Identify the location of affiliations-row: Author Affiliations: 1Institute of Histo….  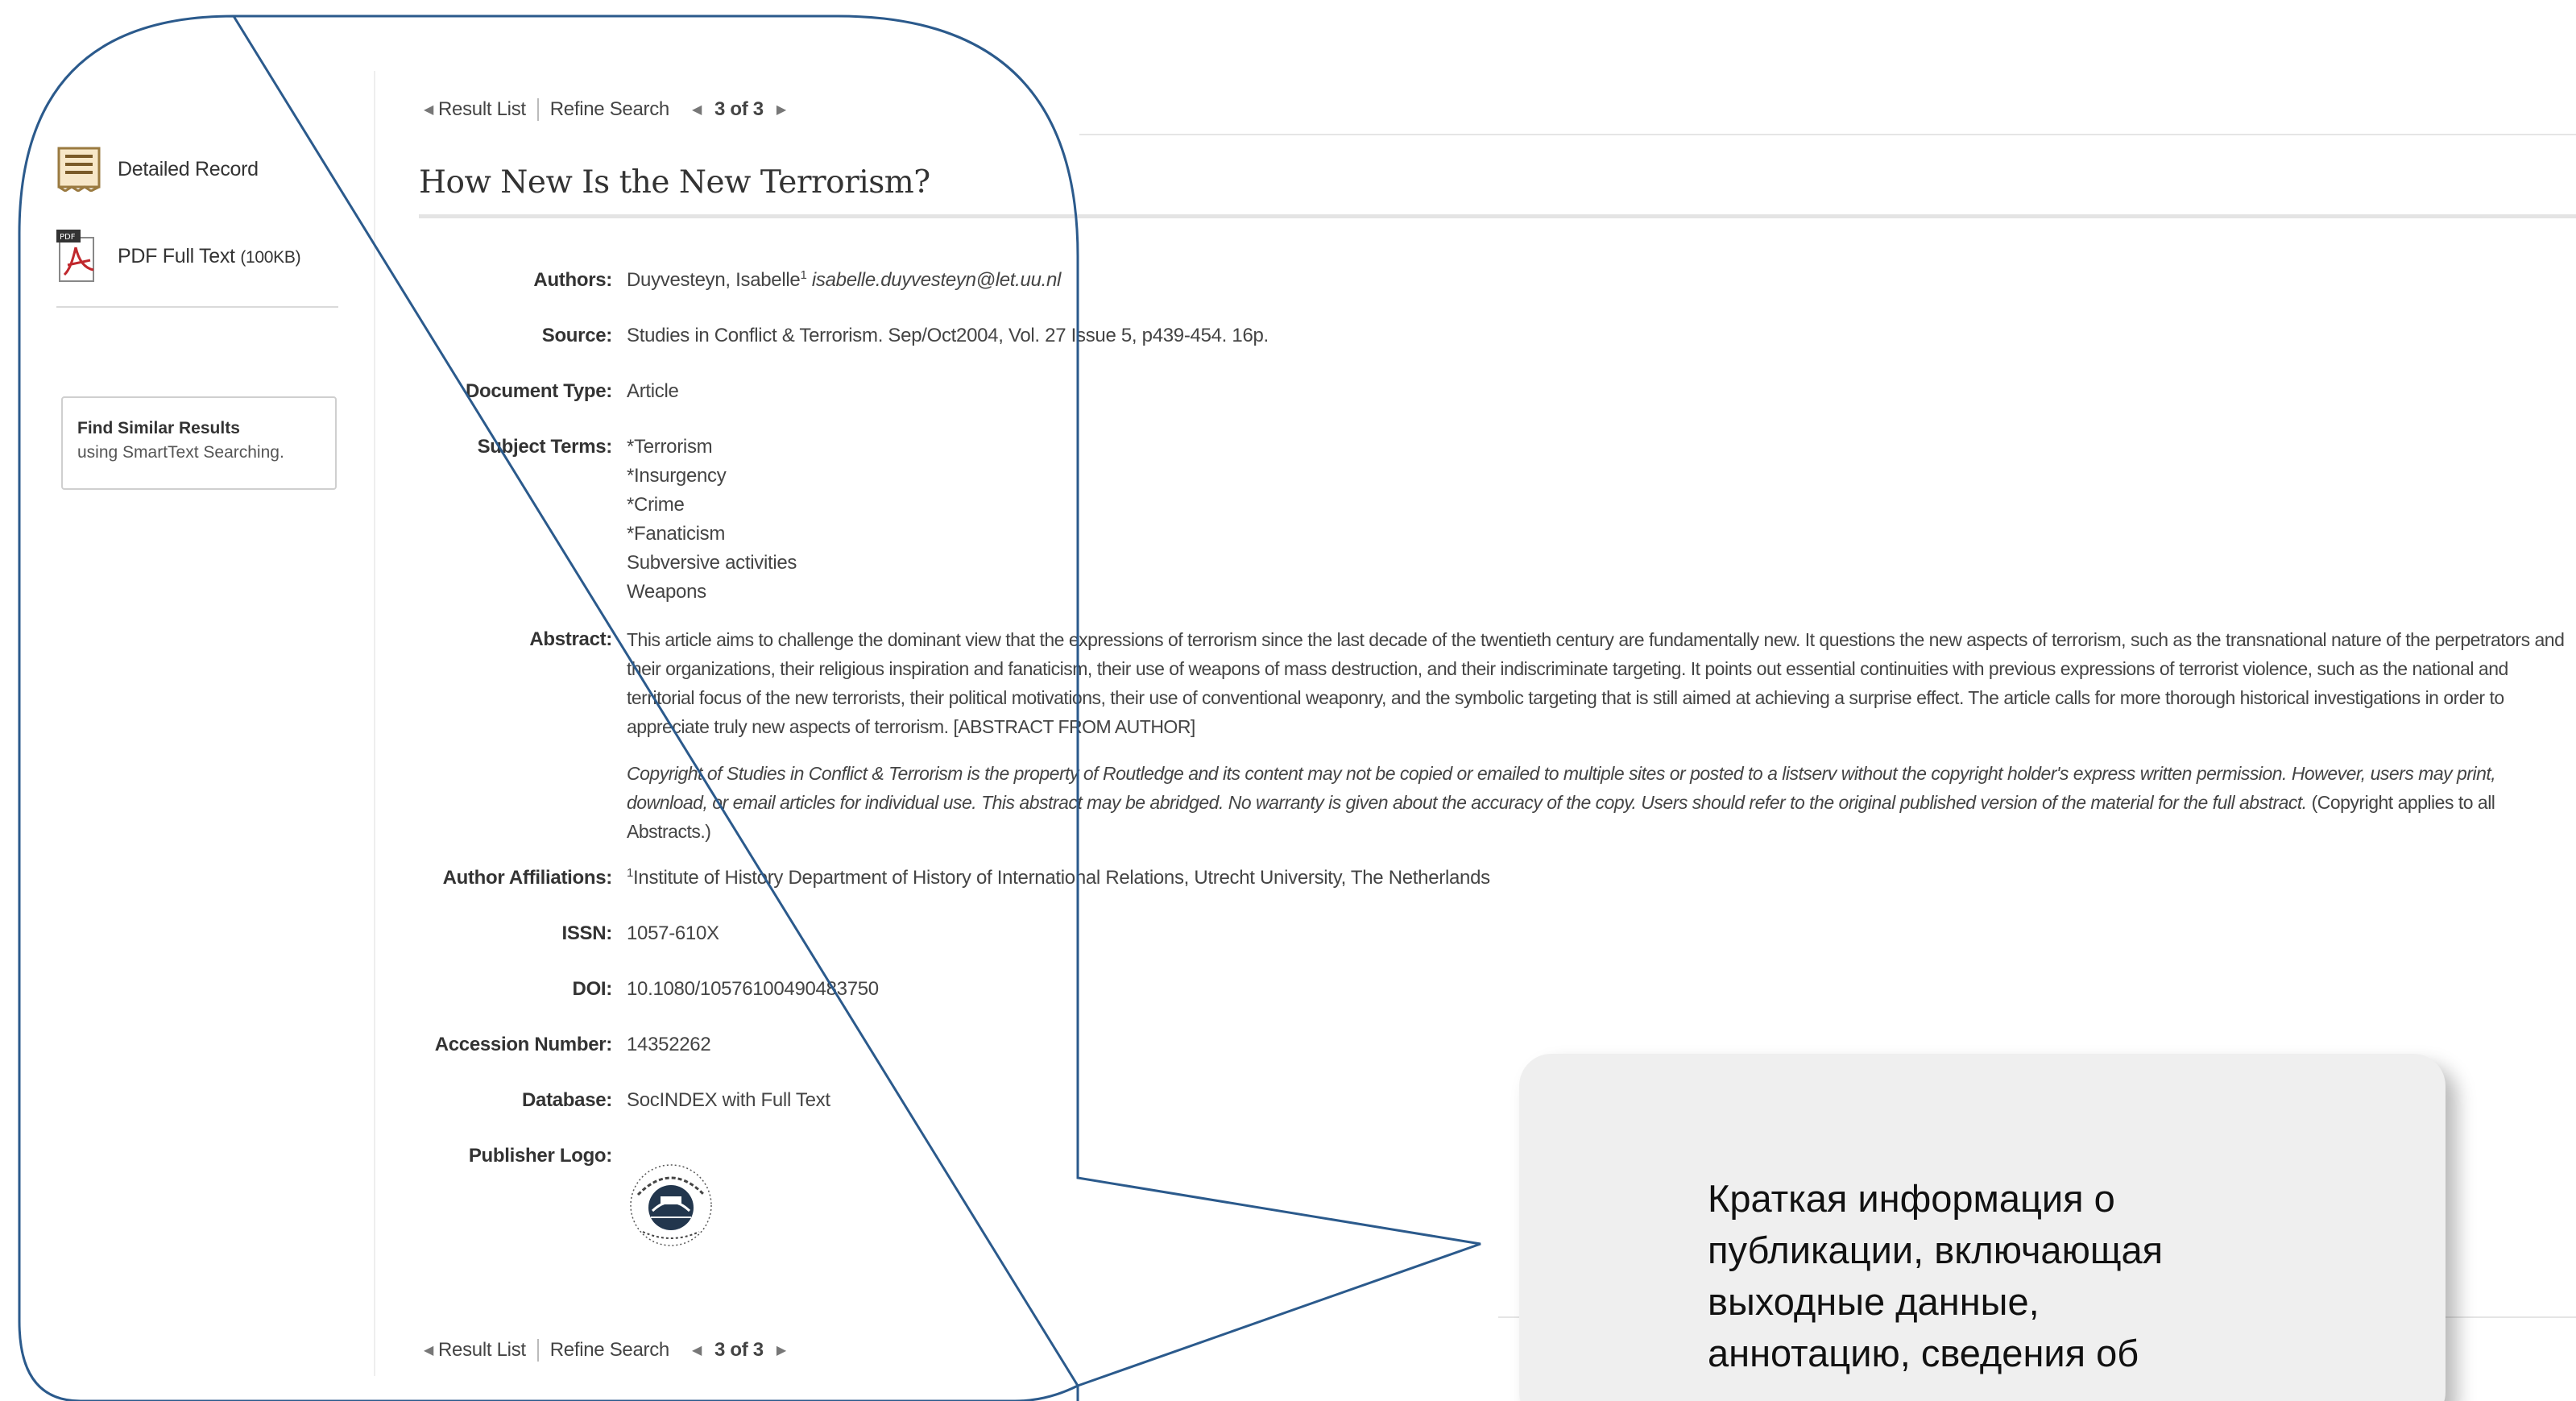
(1497, 878).